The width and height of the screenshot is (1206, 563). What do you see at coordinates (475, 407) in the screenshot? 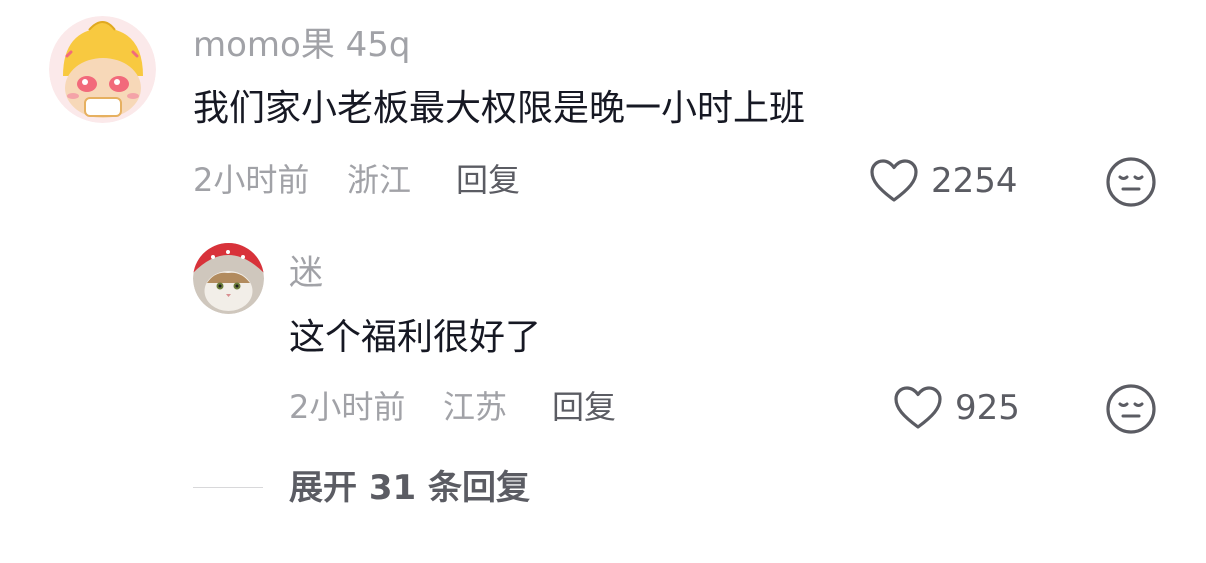
I see `reply-location: 江苏` at bounding box center [475, 407].